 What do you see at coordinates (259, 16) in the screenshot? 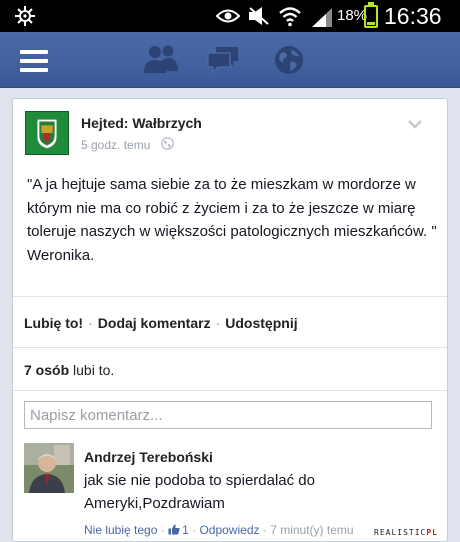
I see `mute-icon` at bounding box center [259, 16].